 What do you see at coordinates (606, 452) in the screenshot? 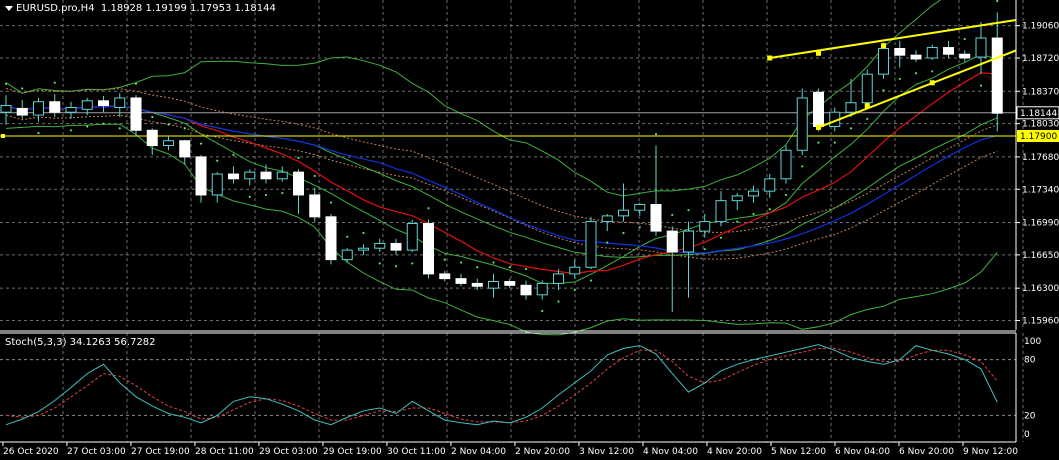
I see `time-tick-label: 3 Nov 12:00` at bounding box center [606, 452].